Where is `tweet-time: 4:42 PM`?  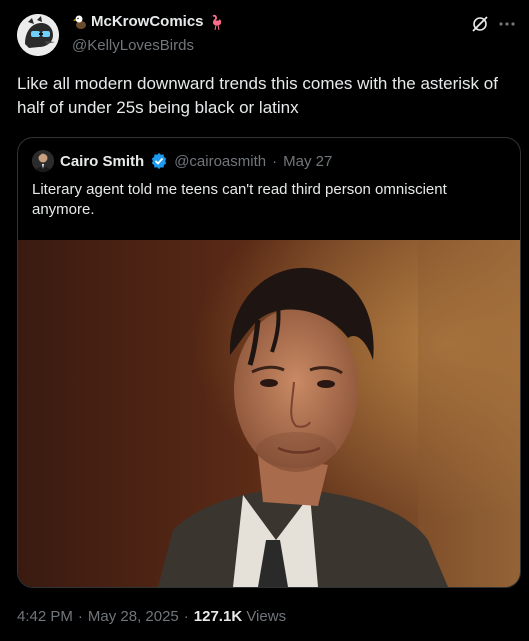 tweet-time: 4:42 PM is located at coordinates (45, 616).